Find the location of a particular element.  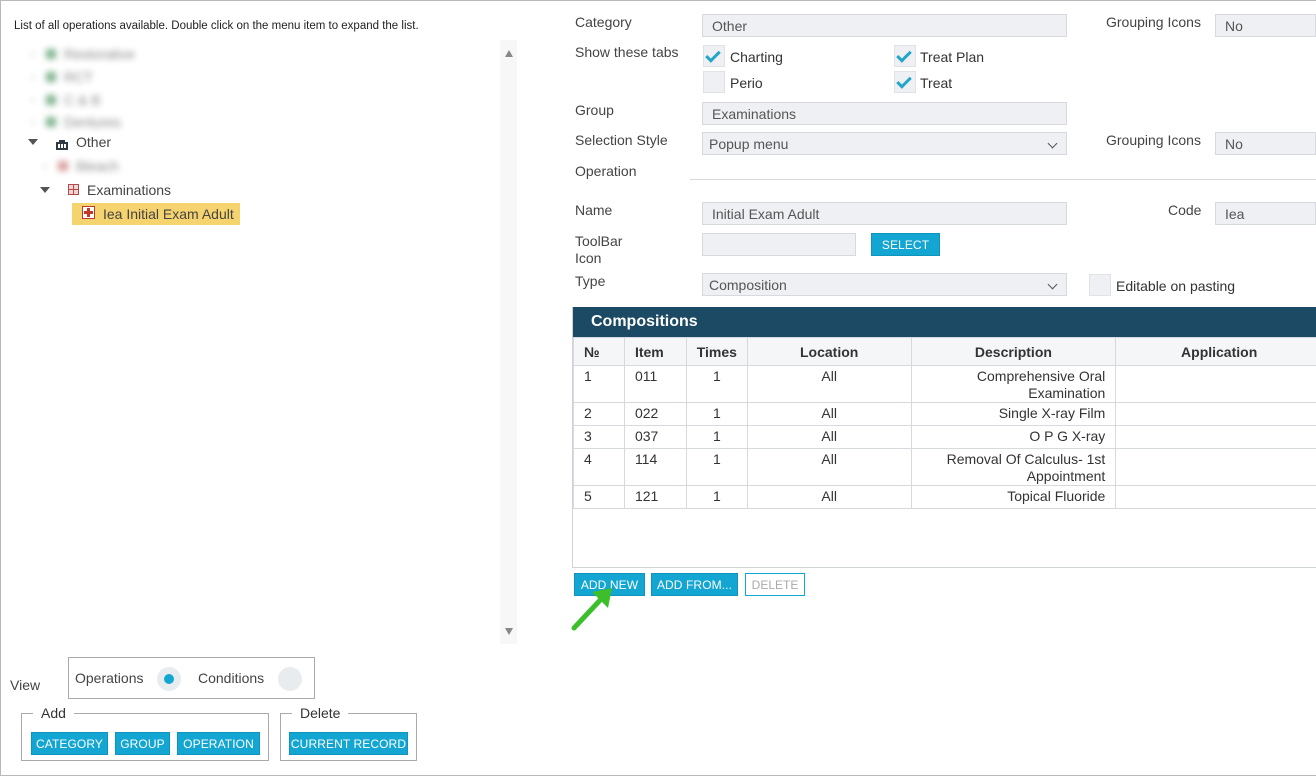

tab-perio-checkbox is located at coordinates (714, 82).